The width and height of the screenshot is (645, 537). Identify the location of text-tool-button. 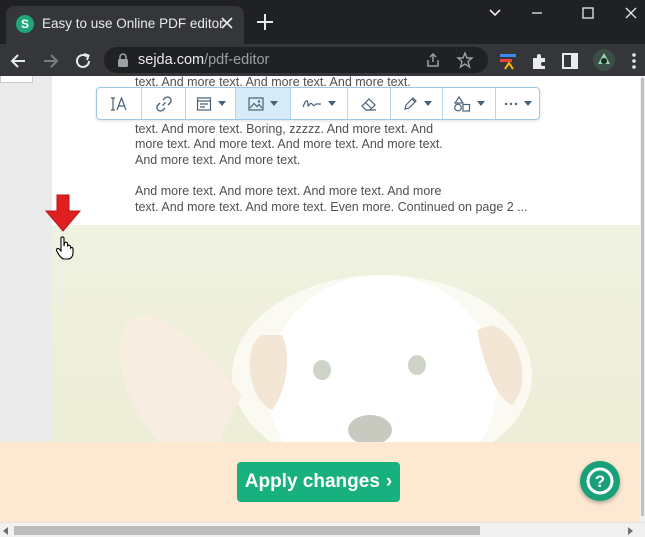
(119, 103).